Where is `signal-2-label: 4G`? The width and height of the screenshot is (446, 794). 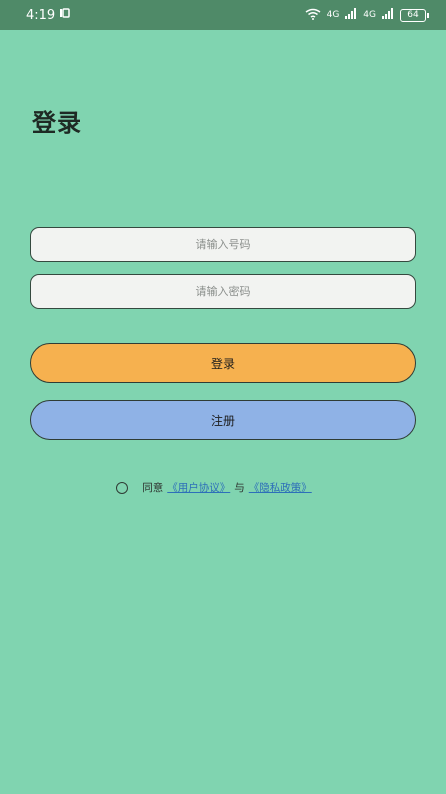 signal-2-label: 4G is located at coordinates (369, 15).